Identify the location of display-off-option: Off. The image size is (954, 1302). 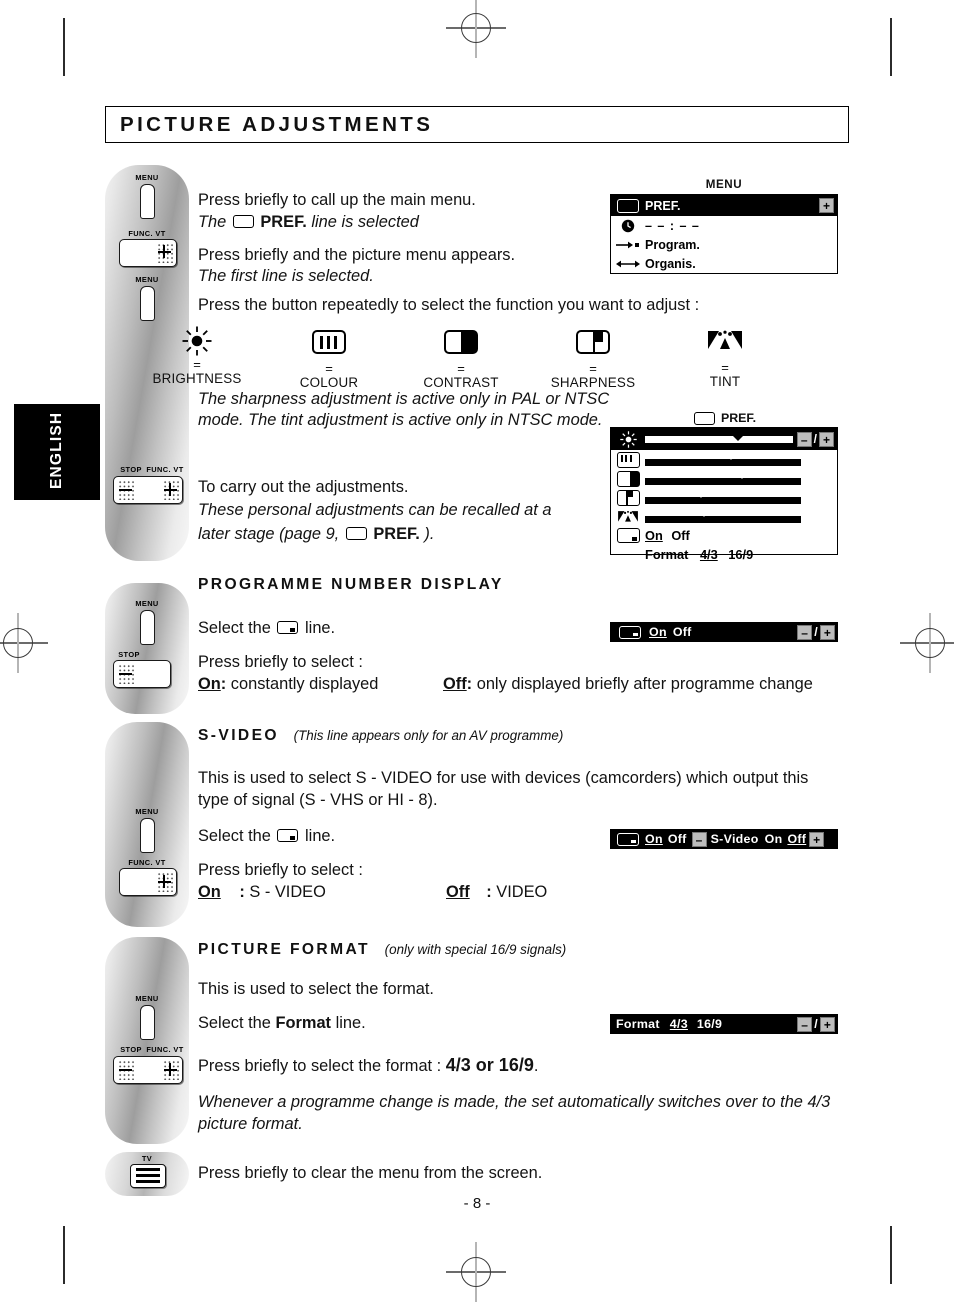
(680, 535).